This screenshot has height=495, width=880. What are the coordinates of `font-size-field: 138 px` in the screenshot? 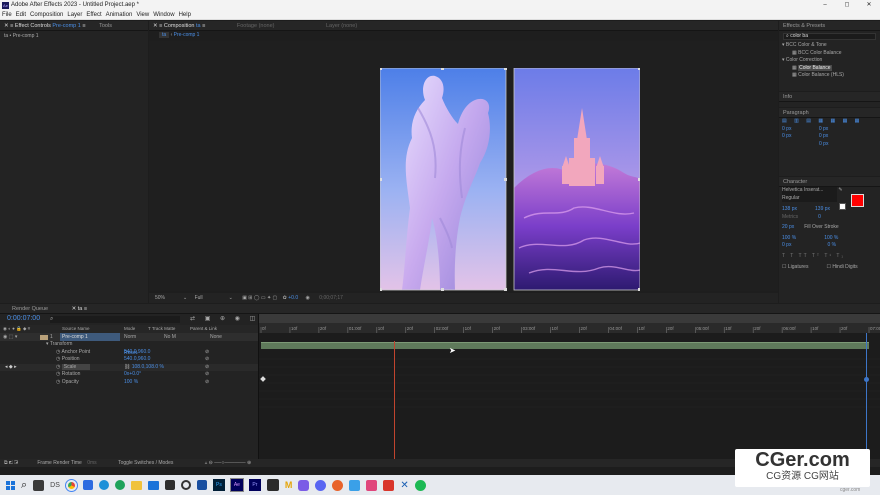 It's located at (789, 209).